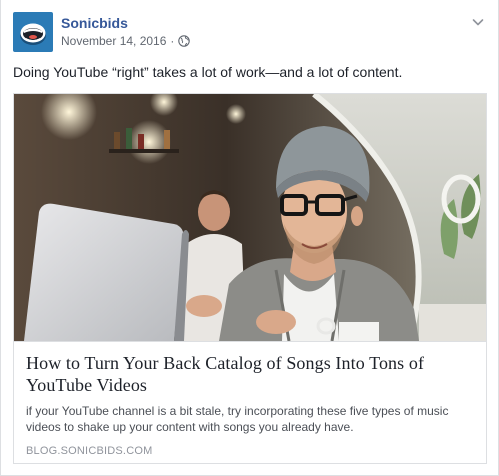 This screenshot has height=476, width=499. What do you see at coordinates (125, 23) in the screenshot?
I see `page-name-link: Sonicbids` at bounding box center [125, 23].